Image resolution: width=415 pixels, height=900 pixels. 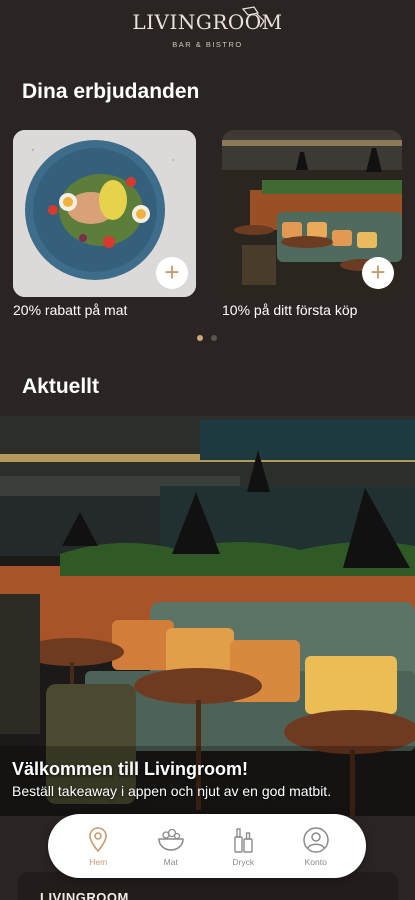 I want to click on tab-hem: Hem, so click(x=98, y=846).